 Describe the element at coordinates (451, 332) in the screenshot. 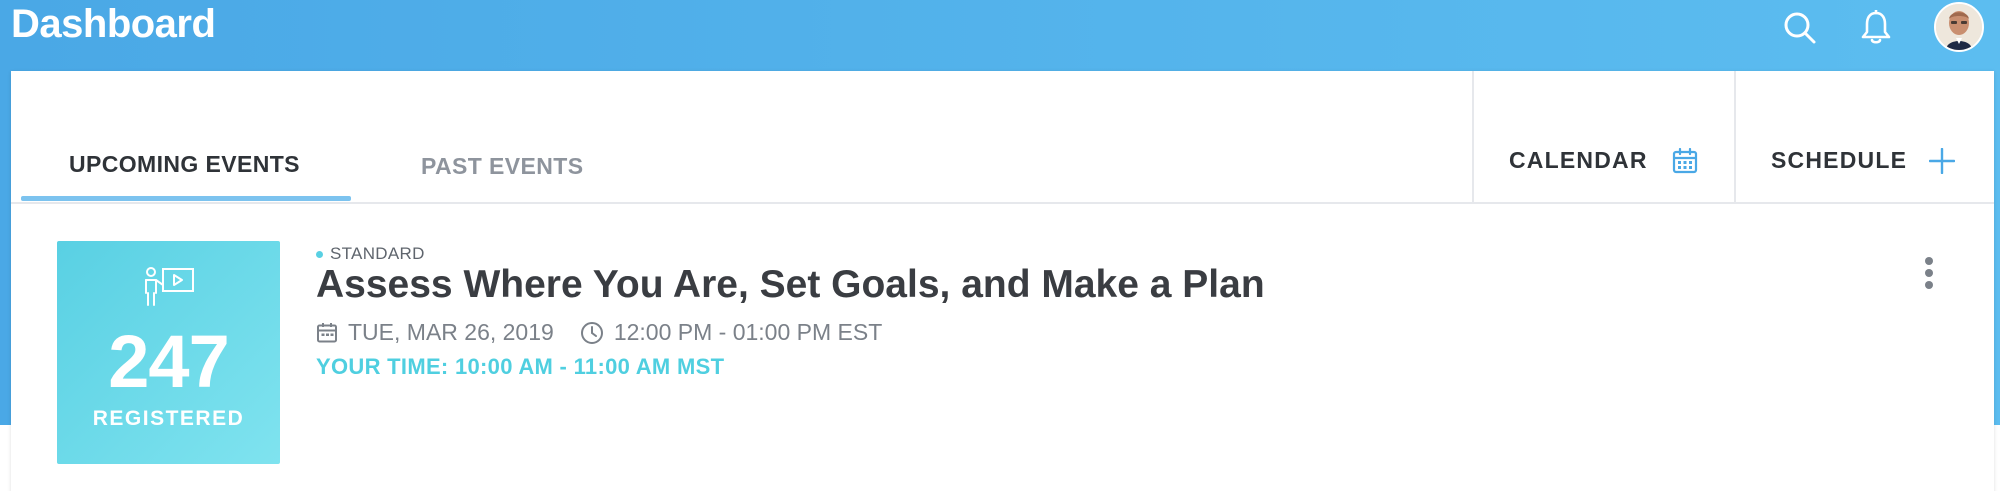

I see `event-date-text: TUE, MAR 26, 2019` at that location.